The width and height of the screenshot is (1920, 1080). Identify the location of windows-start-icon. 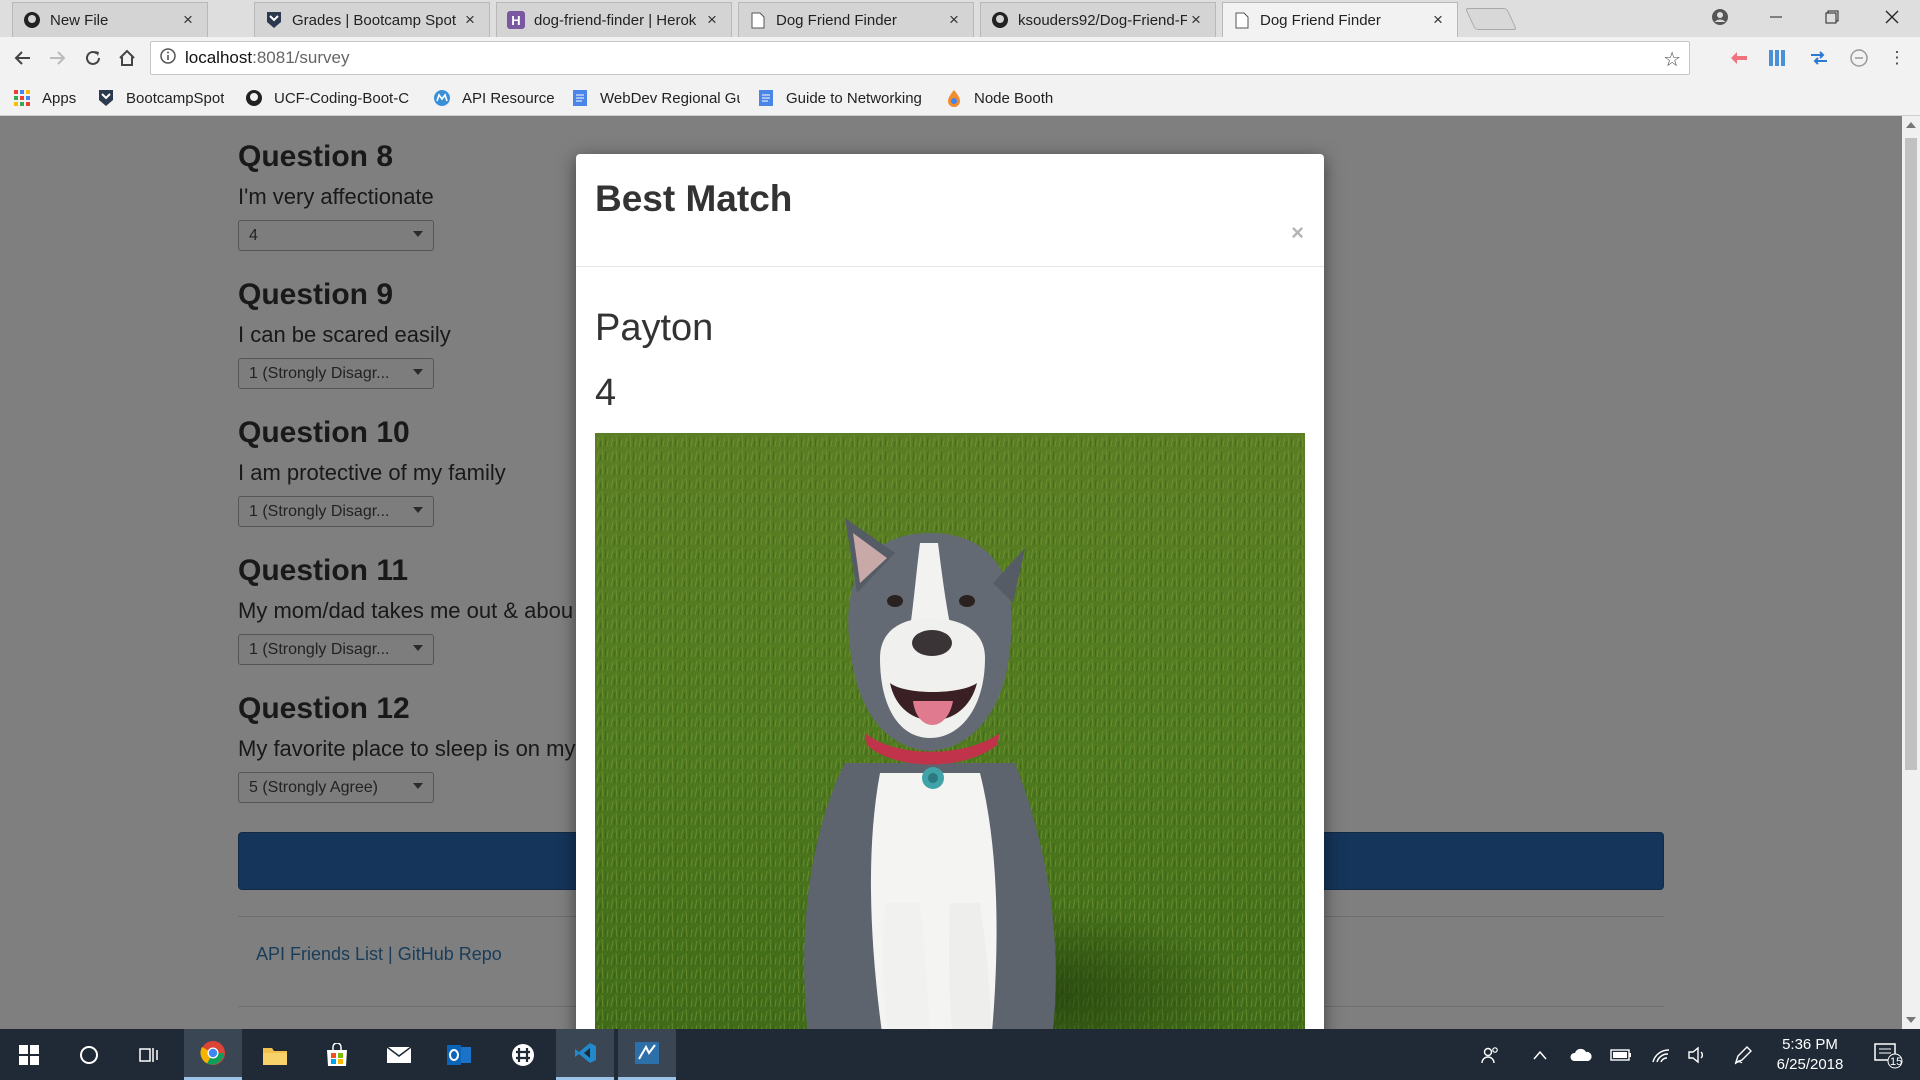
(29, 1054).